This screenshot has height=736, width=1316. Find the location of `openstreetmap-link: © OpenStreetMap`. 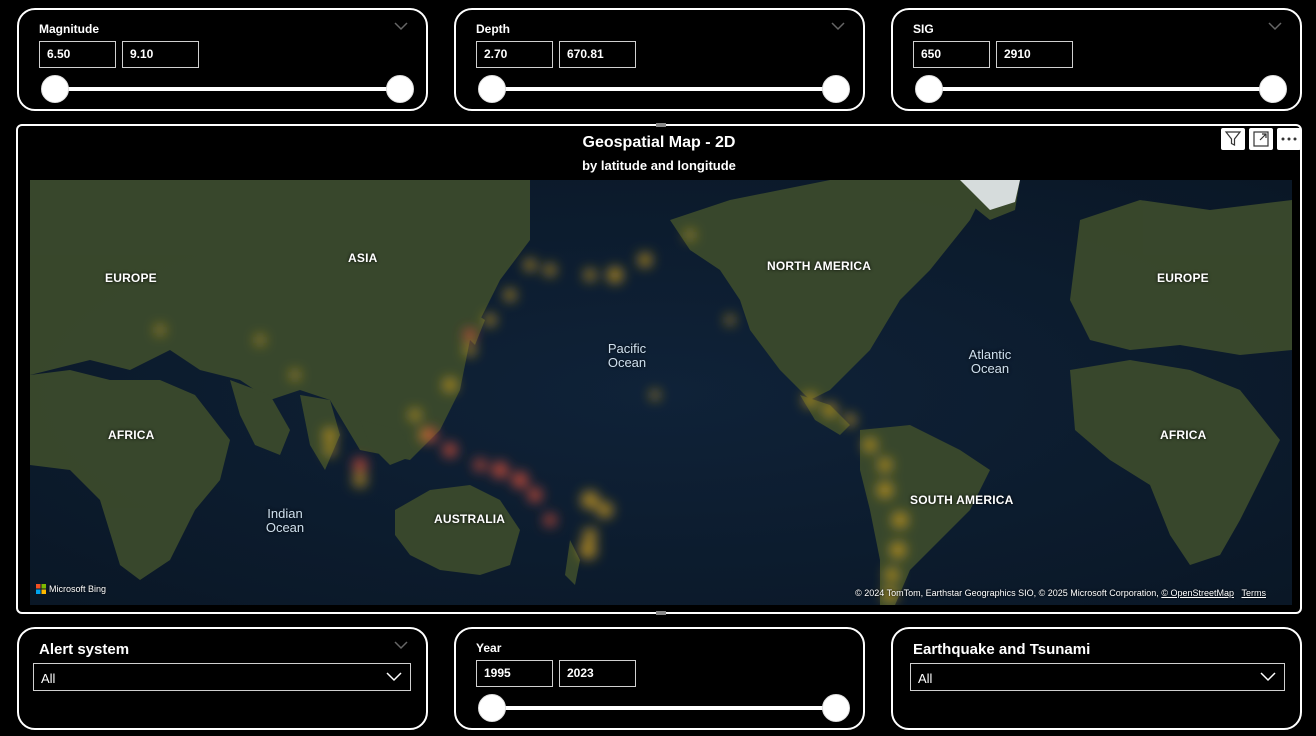

openstreetmap-link: © OpenStreetMap is located at coordinates (1197, 593).